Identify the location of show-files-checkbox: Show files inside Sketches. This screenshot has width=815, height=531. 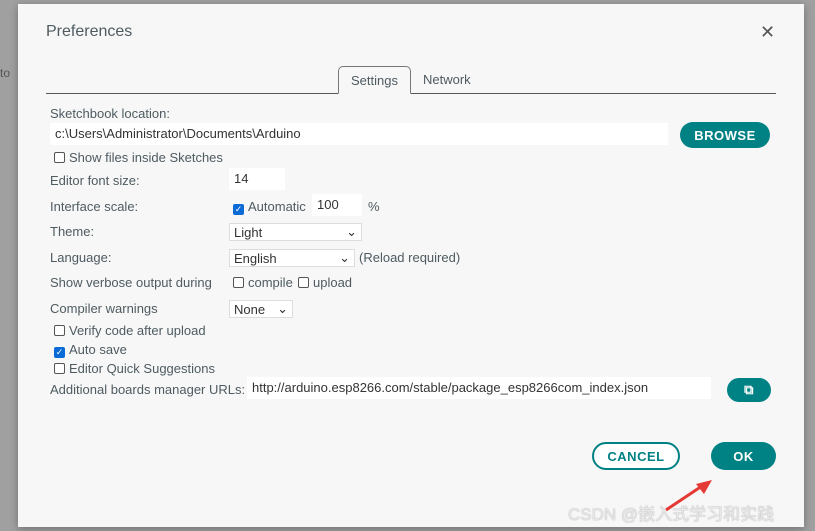
(138, 157).